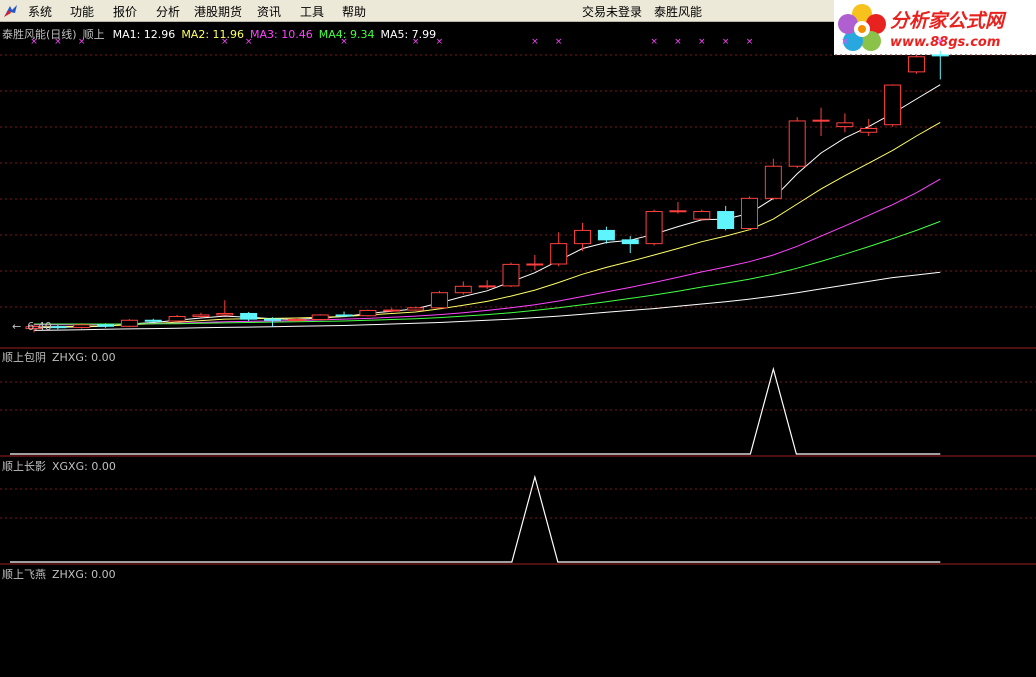 This screenshot has height=677, width=1036. I want to click on app-logo-icon, so click(10, 11).